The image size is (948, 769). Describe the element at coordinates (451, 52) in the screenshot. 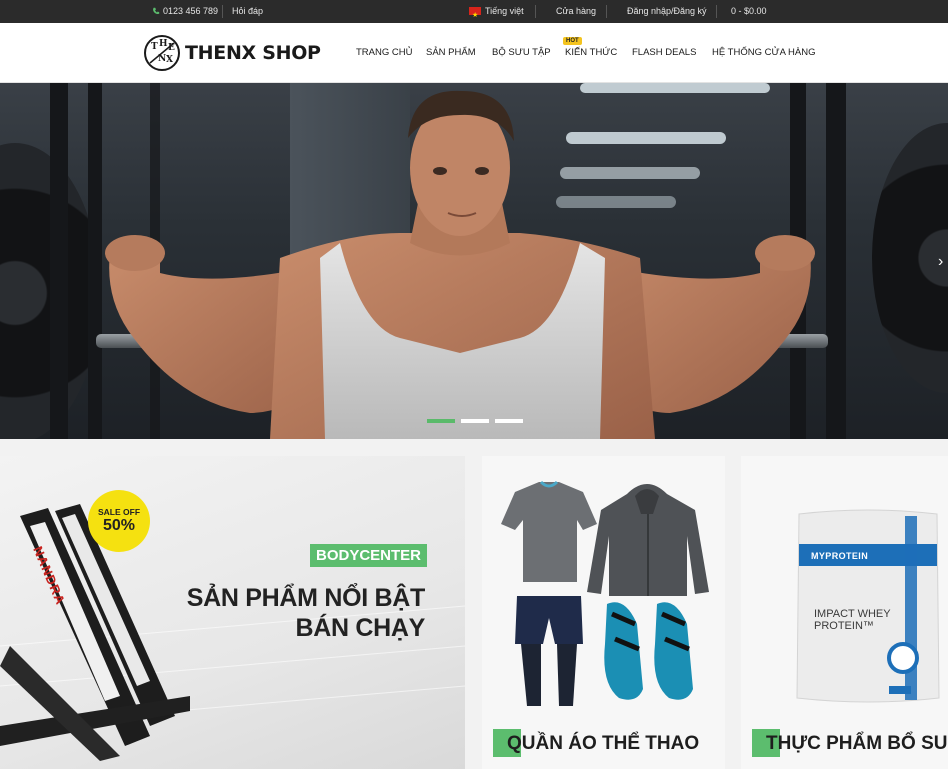

I see `nav-products: SẢN PHẨM` at that location.